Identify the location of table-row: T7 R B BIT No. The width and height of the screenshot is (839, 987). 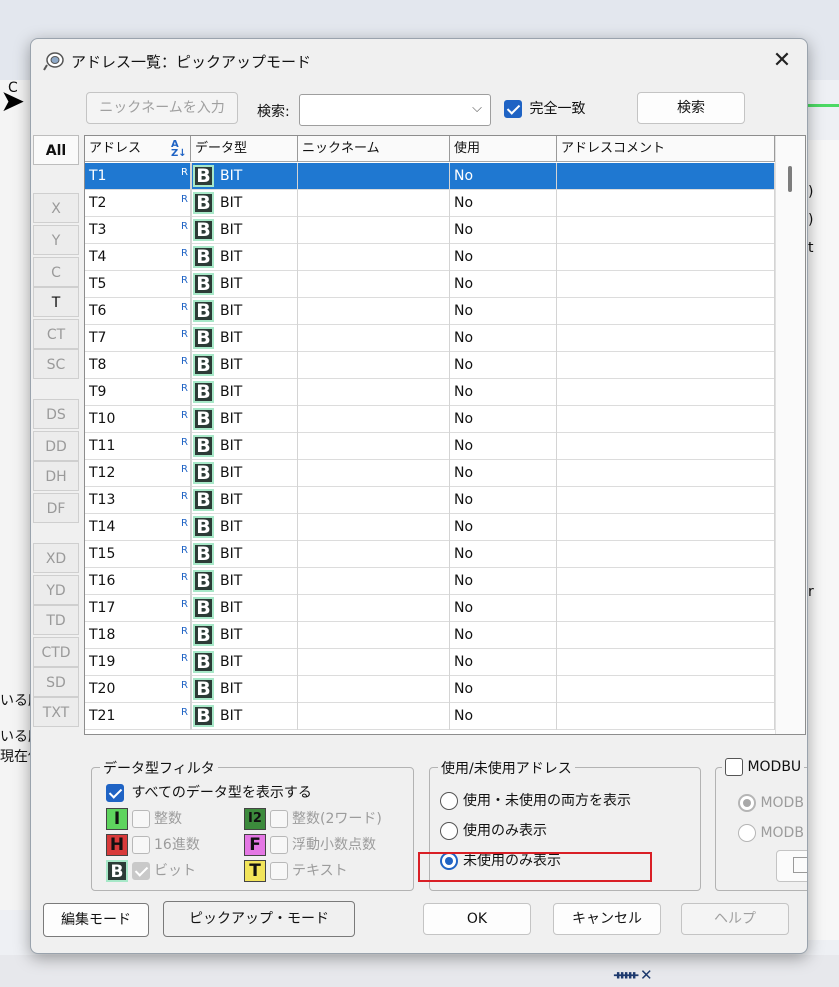
(430, 338).